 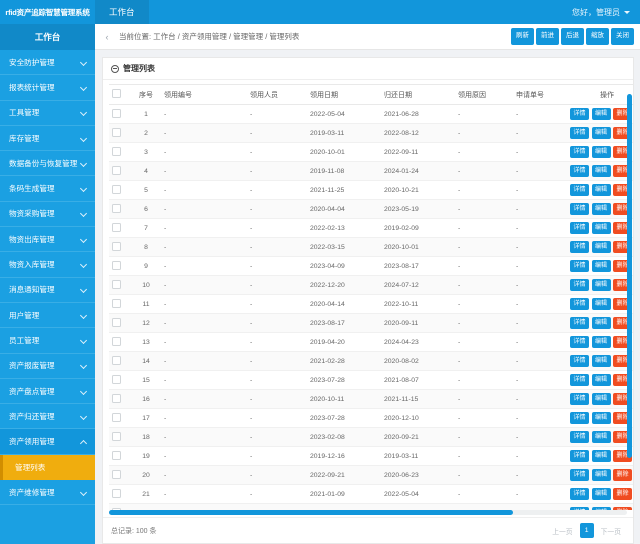 I want to click on table-row: 6- -2020-04-04 2023-05-19- - 详情 编辑 删除, so click(x=371, y=209).